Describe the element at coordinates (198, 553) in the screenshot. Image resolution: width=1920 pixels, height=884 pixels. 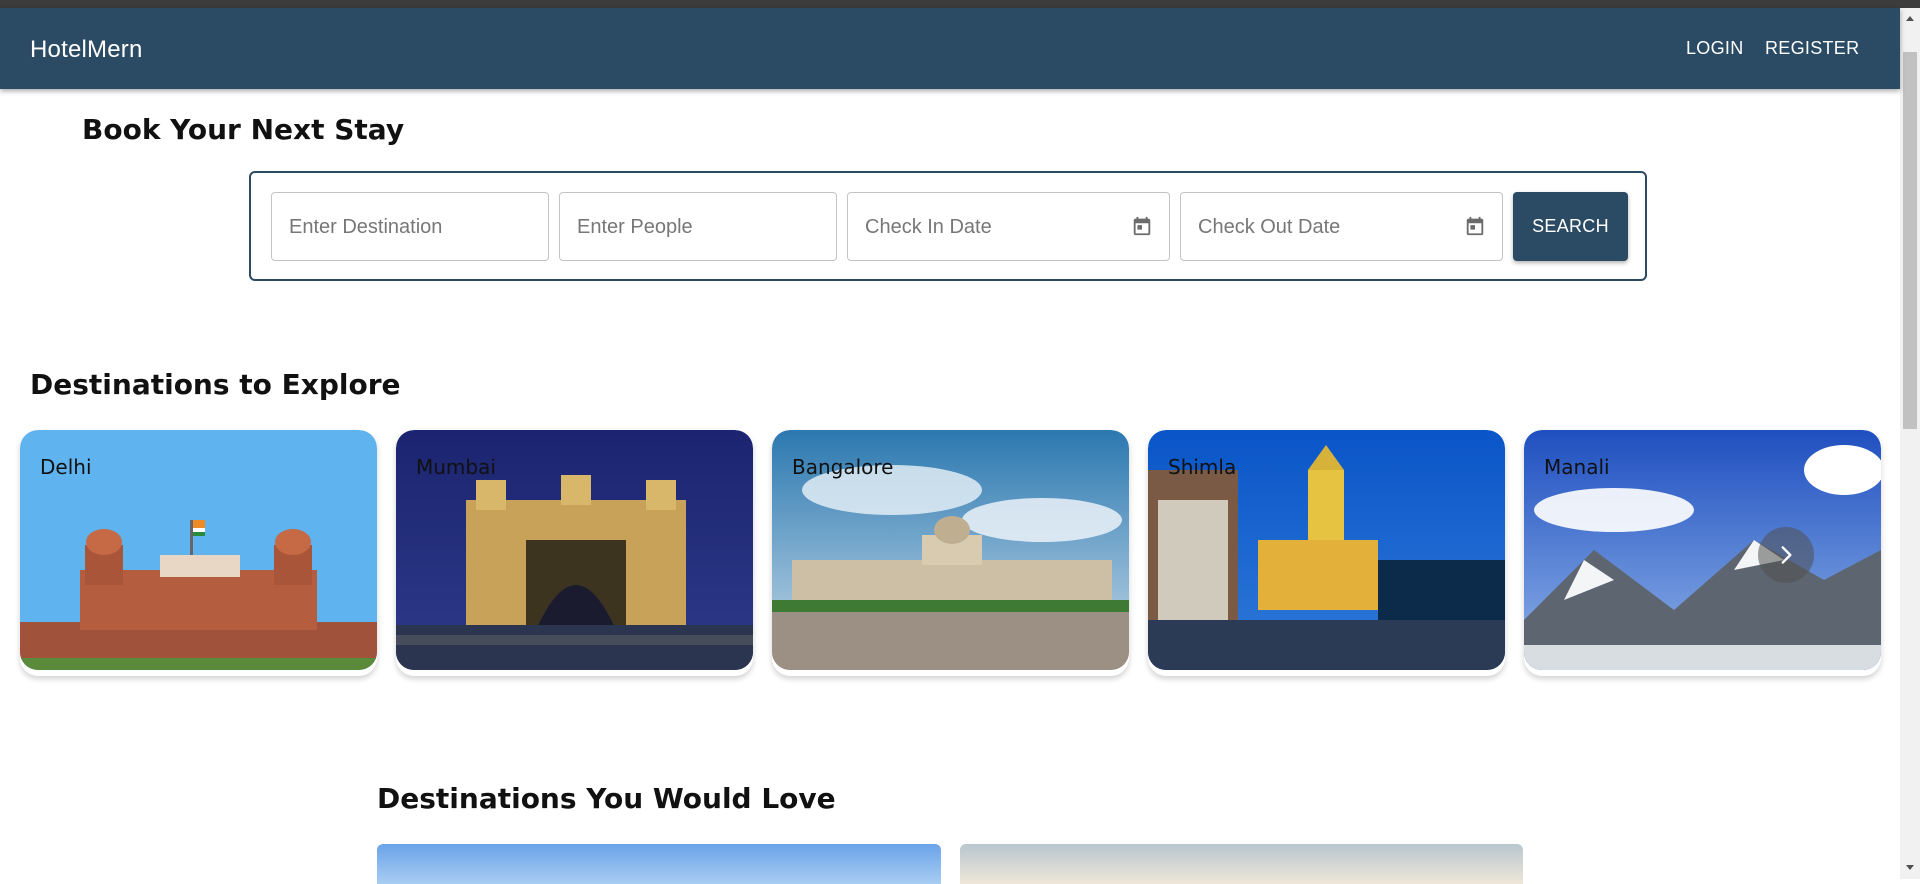
I see `destination-card-delhi: Delhi` at that location.